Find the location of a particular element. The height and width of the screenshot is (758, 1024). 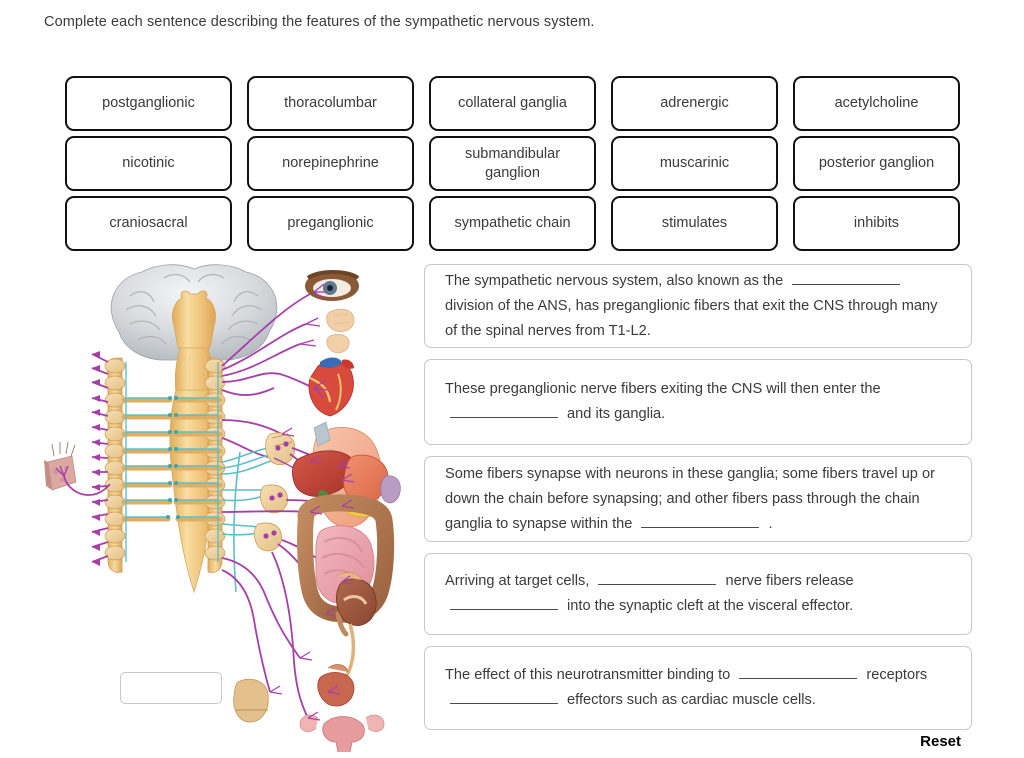

word-tile-stimulates: stimulates is located at coordinates (694, 223).